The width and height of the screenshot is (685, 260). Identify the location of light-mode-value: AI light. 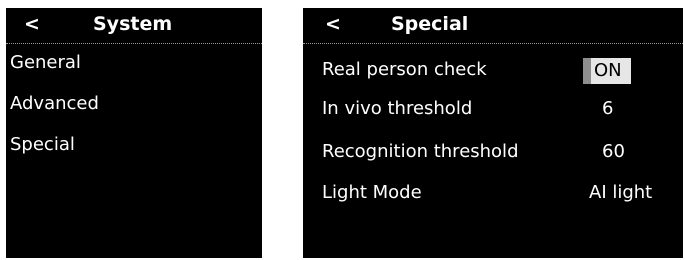
(620, 193).